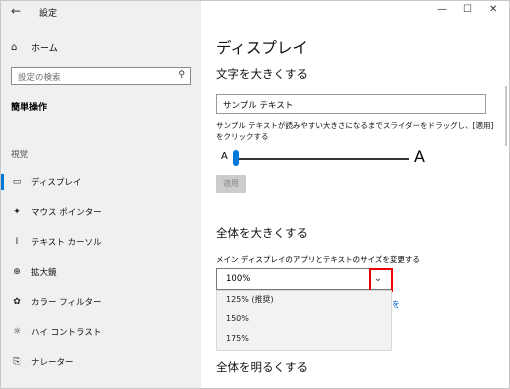 The width and height of the screenshot is (510, 389). I want to click on home-nav-item: ⌂ ホーム, so click(34, 47).